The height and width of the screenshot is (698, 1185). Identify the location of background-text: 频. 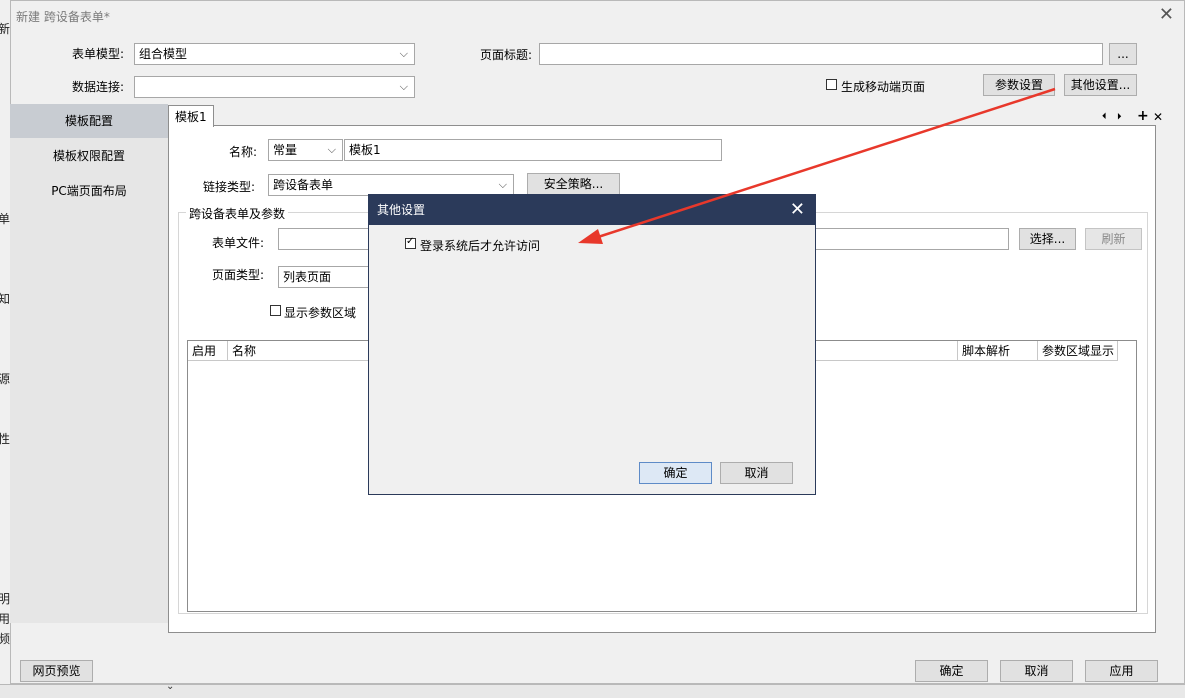
(5, 639).